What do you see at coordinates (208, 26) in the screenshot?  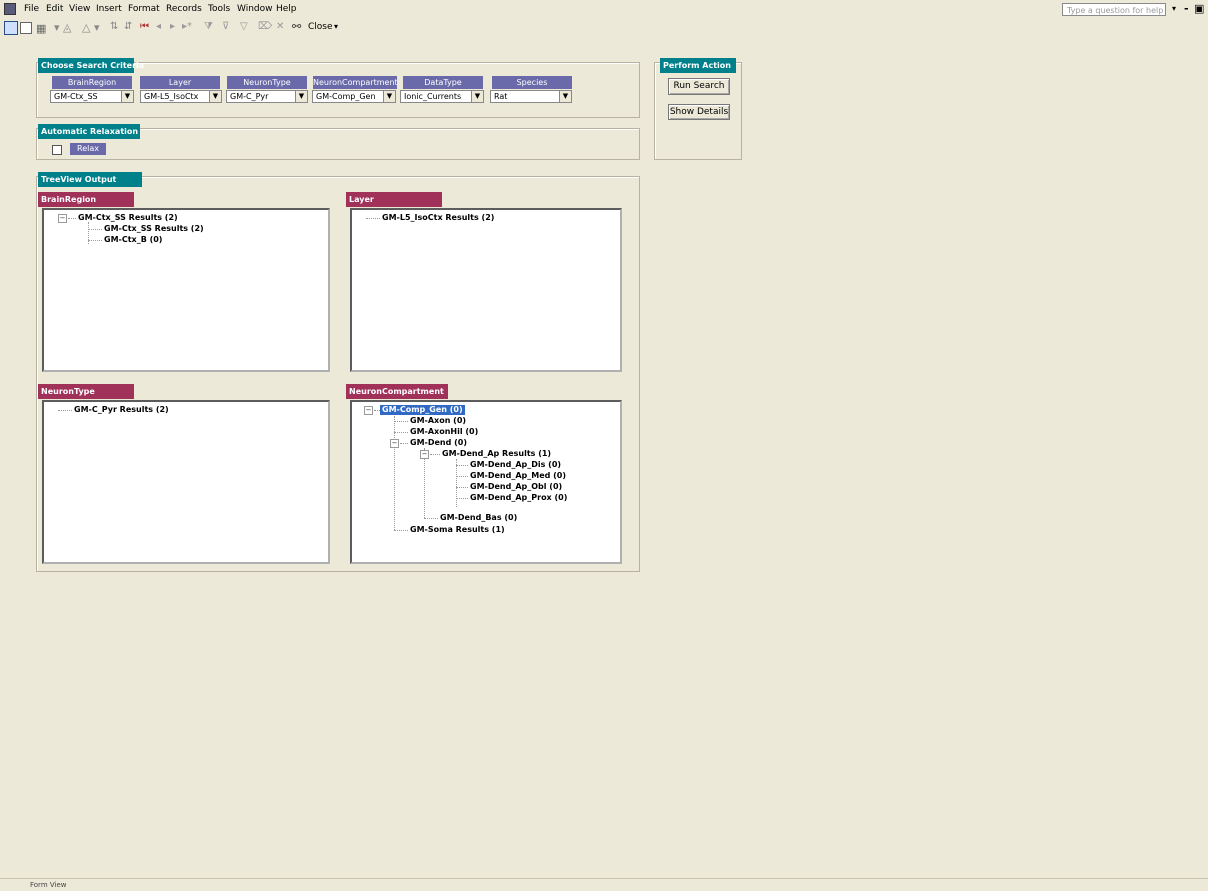 I see `filter-by-selection-icon: ⧩` at bounding box center [208, 26].